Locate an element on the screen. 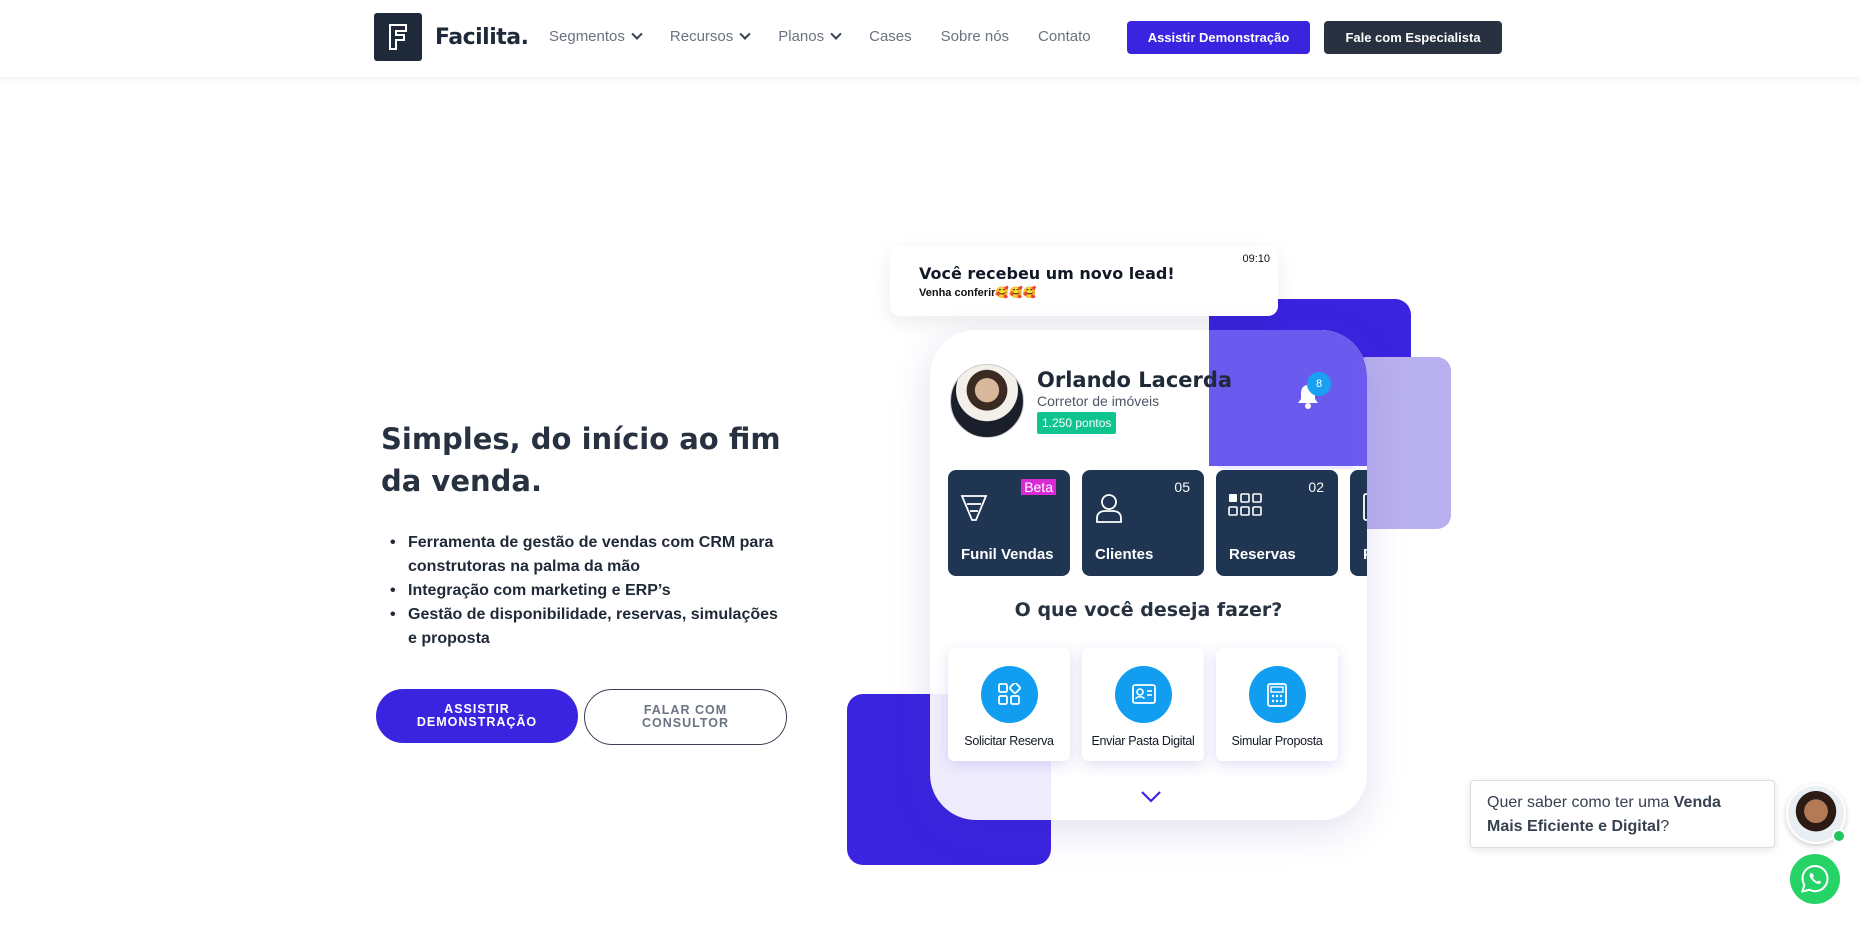  notification-count-badge: 8 is located at coordinates (1319, 384).